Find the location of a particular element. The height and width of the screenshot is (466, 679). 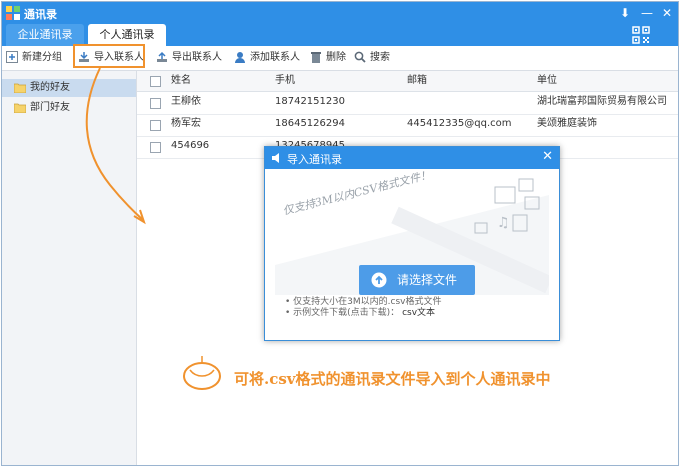

export-contacts-label: 导出联系人 is located at coordinates (197, 57).